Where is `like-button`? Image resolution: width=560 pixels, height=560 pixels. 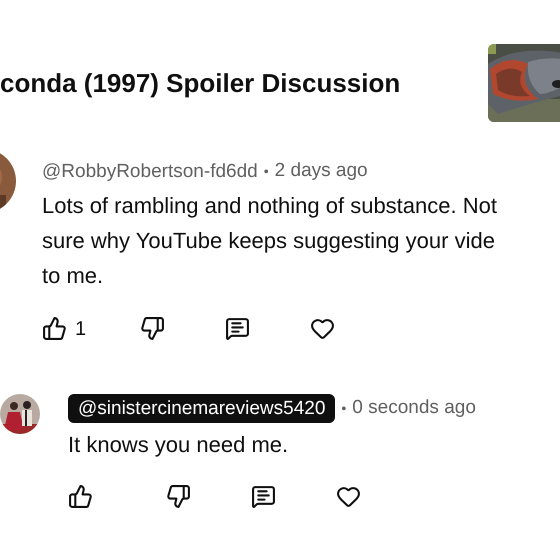
like-button is located at coordinates (80, 496).